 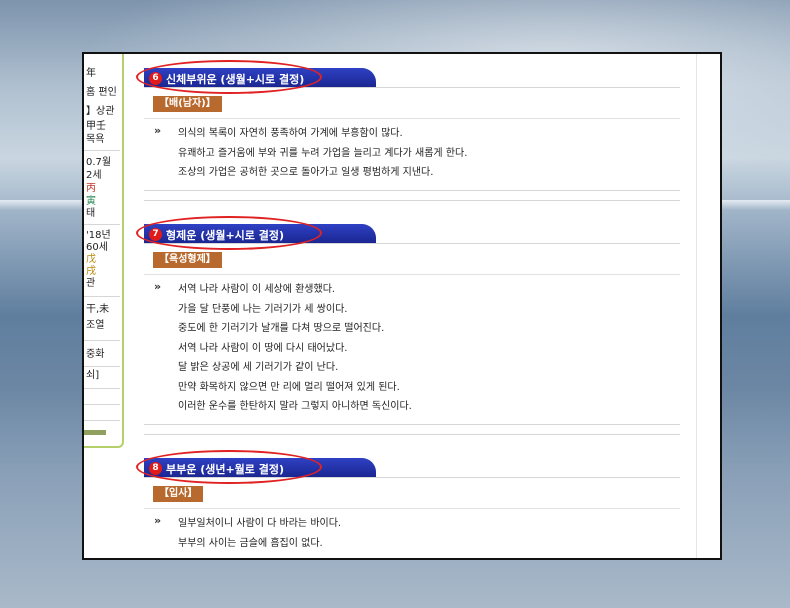 What do you see at coordinates (91, 73) in the screenshot?
I see `sidebar-cell: 年` at bounding box center [91, 73].